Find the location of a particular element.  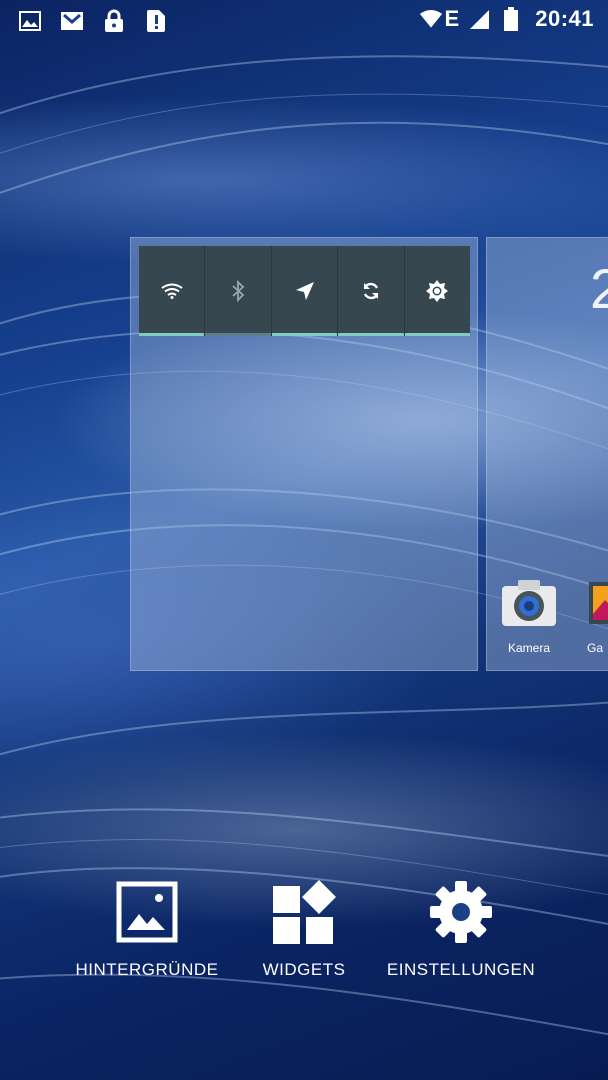

brightness-icon is located at coordinates (437, 291).